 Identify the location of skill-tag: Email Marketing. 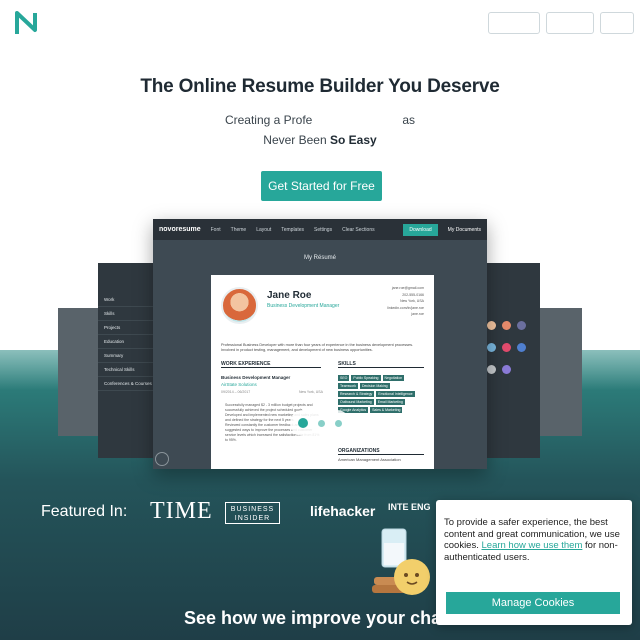
(390, 402).